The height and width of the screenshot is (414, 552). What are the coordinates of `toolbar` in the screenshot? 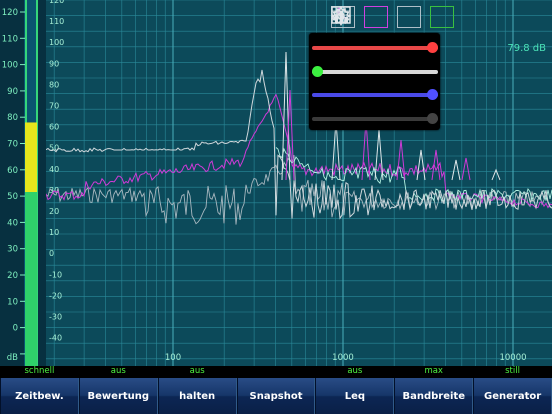 It's located at (441, 17).